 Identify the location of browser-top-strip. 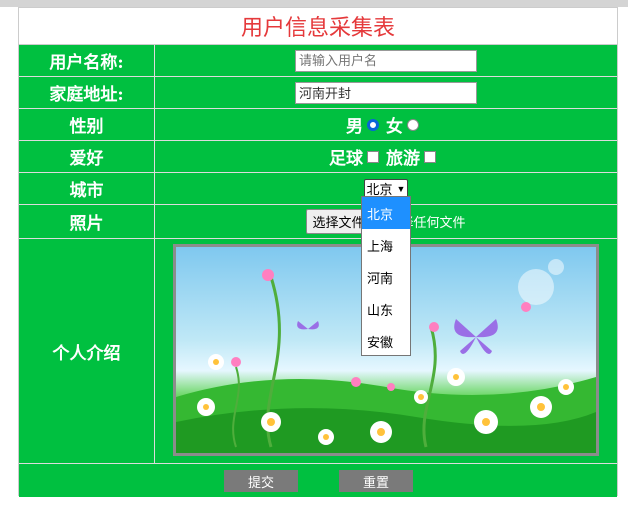
(314, 3).